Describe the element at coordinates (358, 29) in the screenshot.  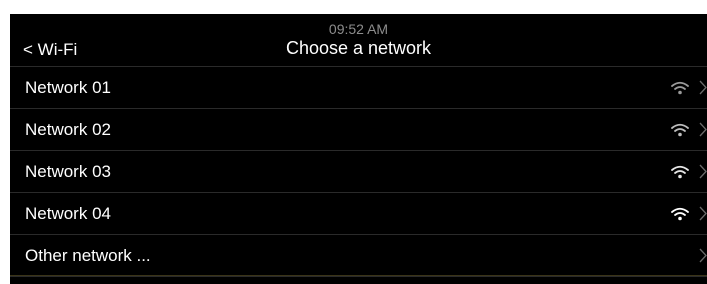
I see `status-time: 09:52 AM` at that location.